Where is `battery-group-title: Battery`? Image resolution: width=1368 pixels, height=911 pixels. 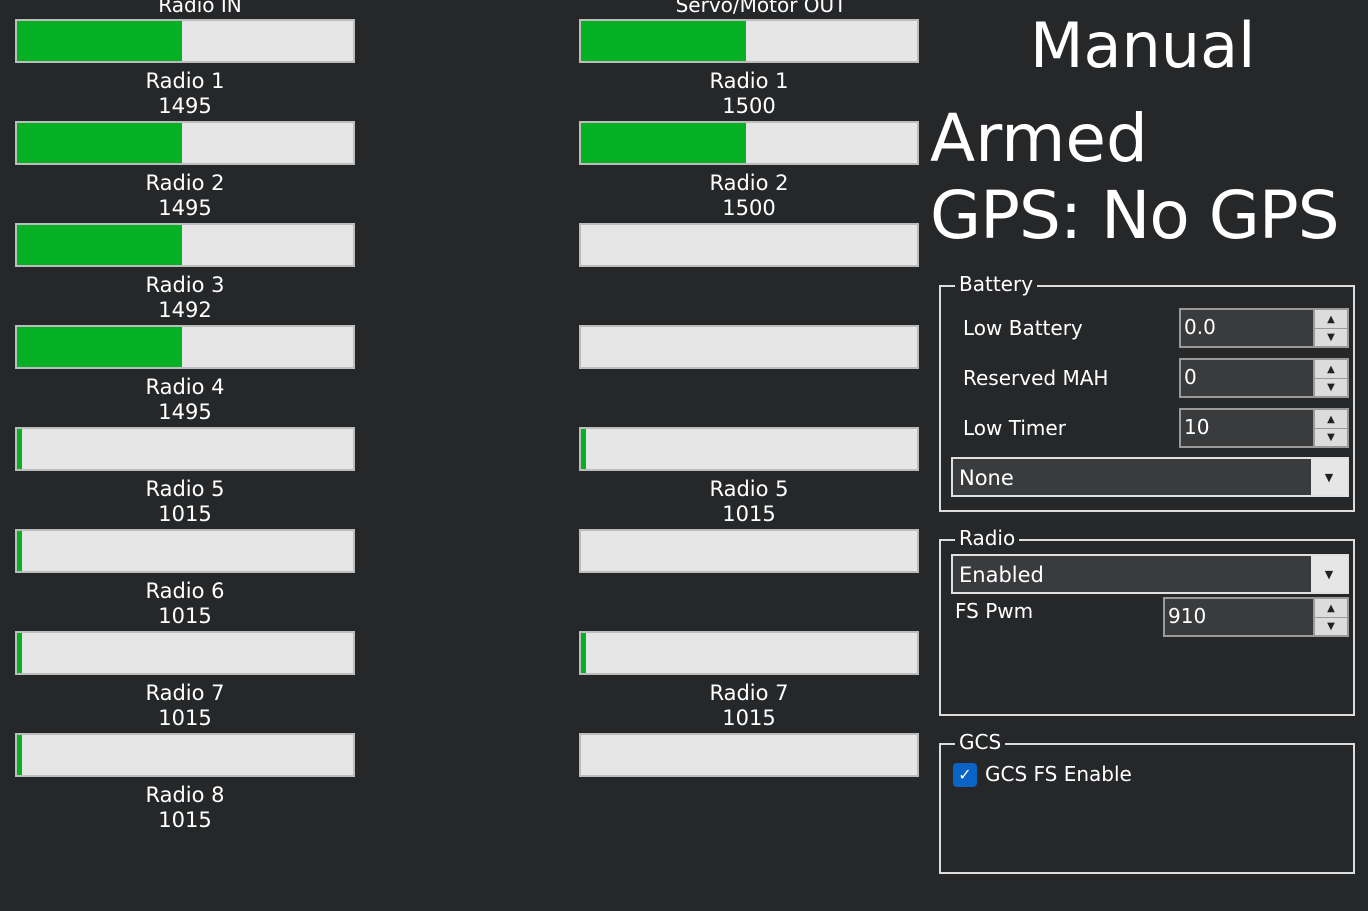
battery-group-title: Battery is located at coordinates (996, 284).